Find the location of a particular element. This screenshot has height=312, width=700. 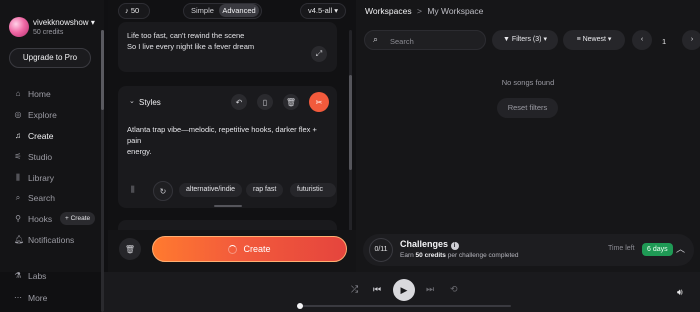

breadcrumb-current: My Workspace is located at coordinates (455, 11).